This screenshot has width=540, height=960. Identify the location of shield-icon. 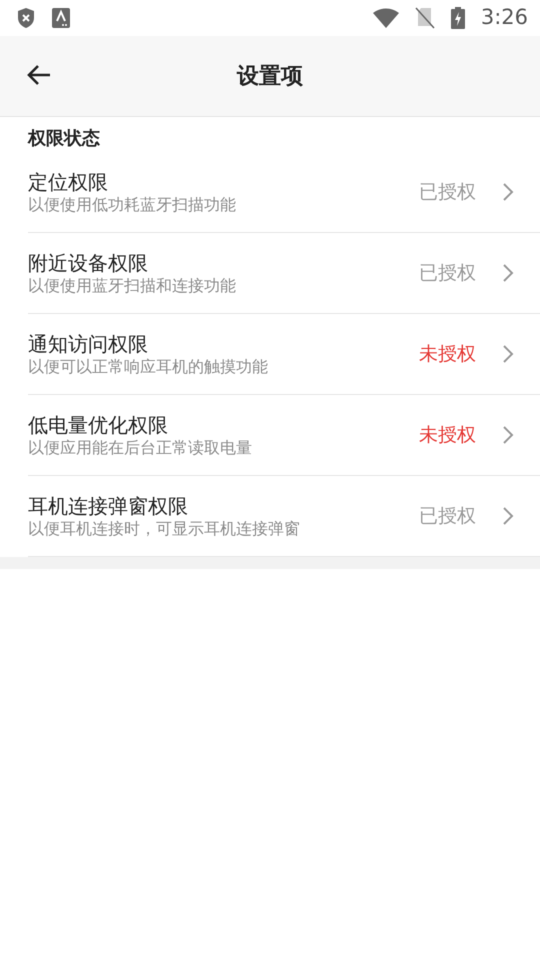
(26, 18).